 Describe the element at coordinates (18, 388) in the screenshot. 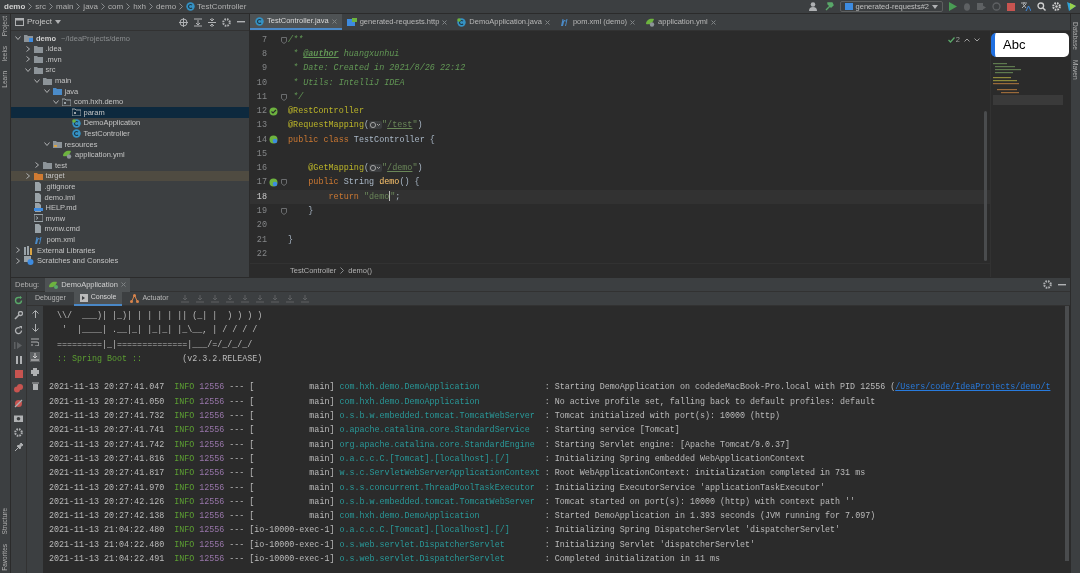

I see `breakpoints-icon` at that location.